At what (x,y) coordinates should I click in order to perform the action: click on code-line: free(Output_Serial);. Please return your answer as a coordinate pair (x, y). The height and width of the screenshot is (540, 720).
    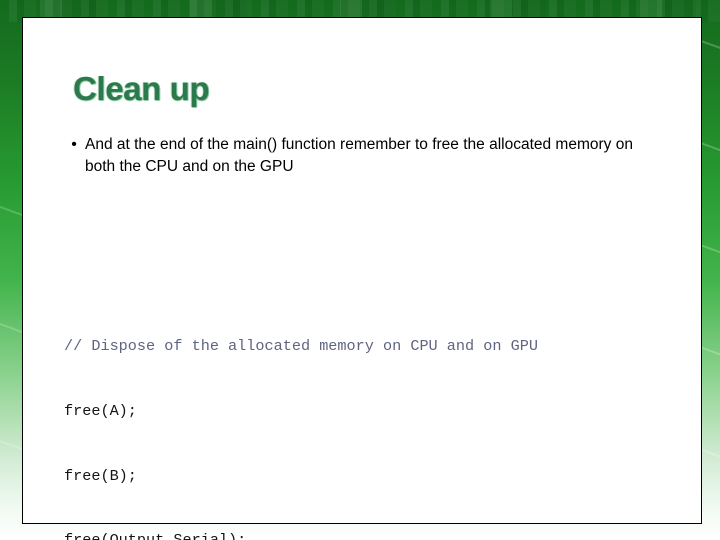
    Looking at the image, I should click on (301, 535).